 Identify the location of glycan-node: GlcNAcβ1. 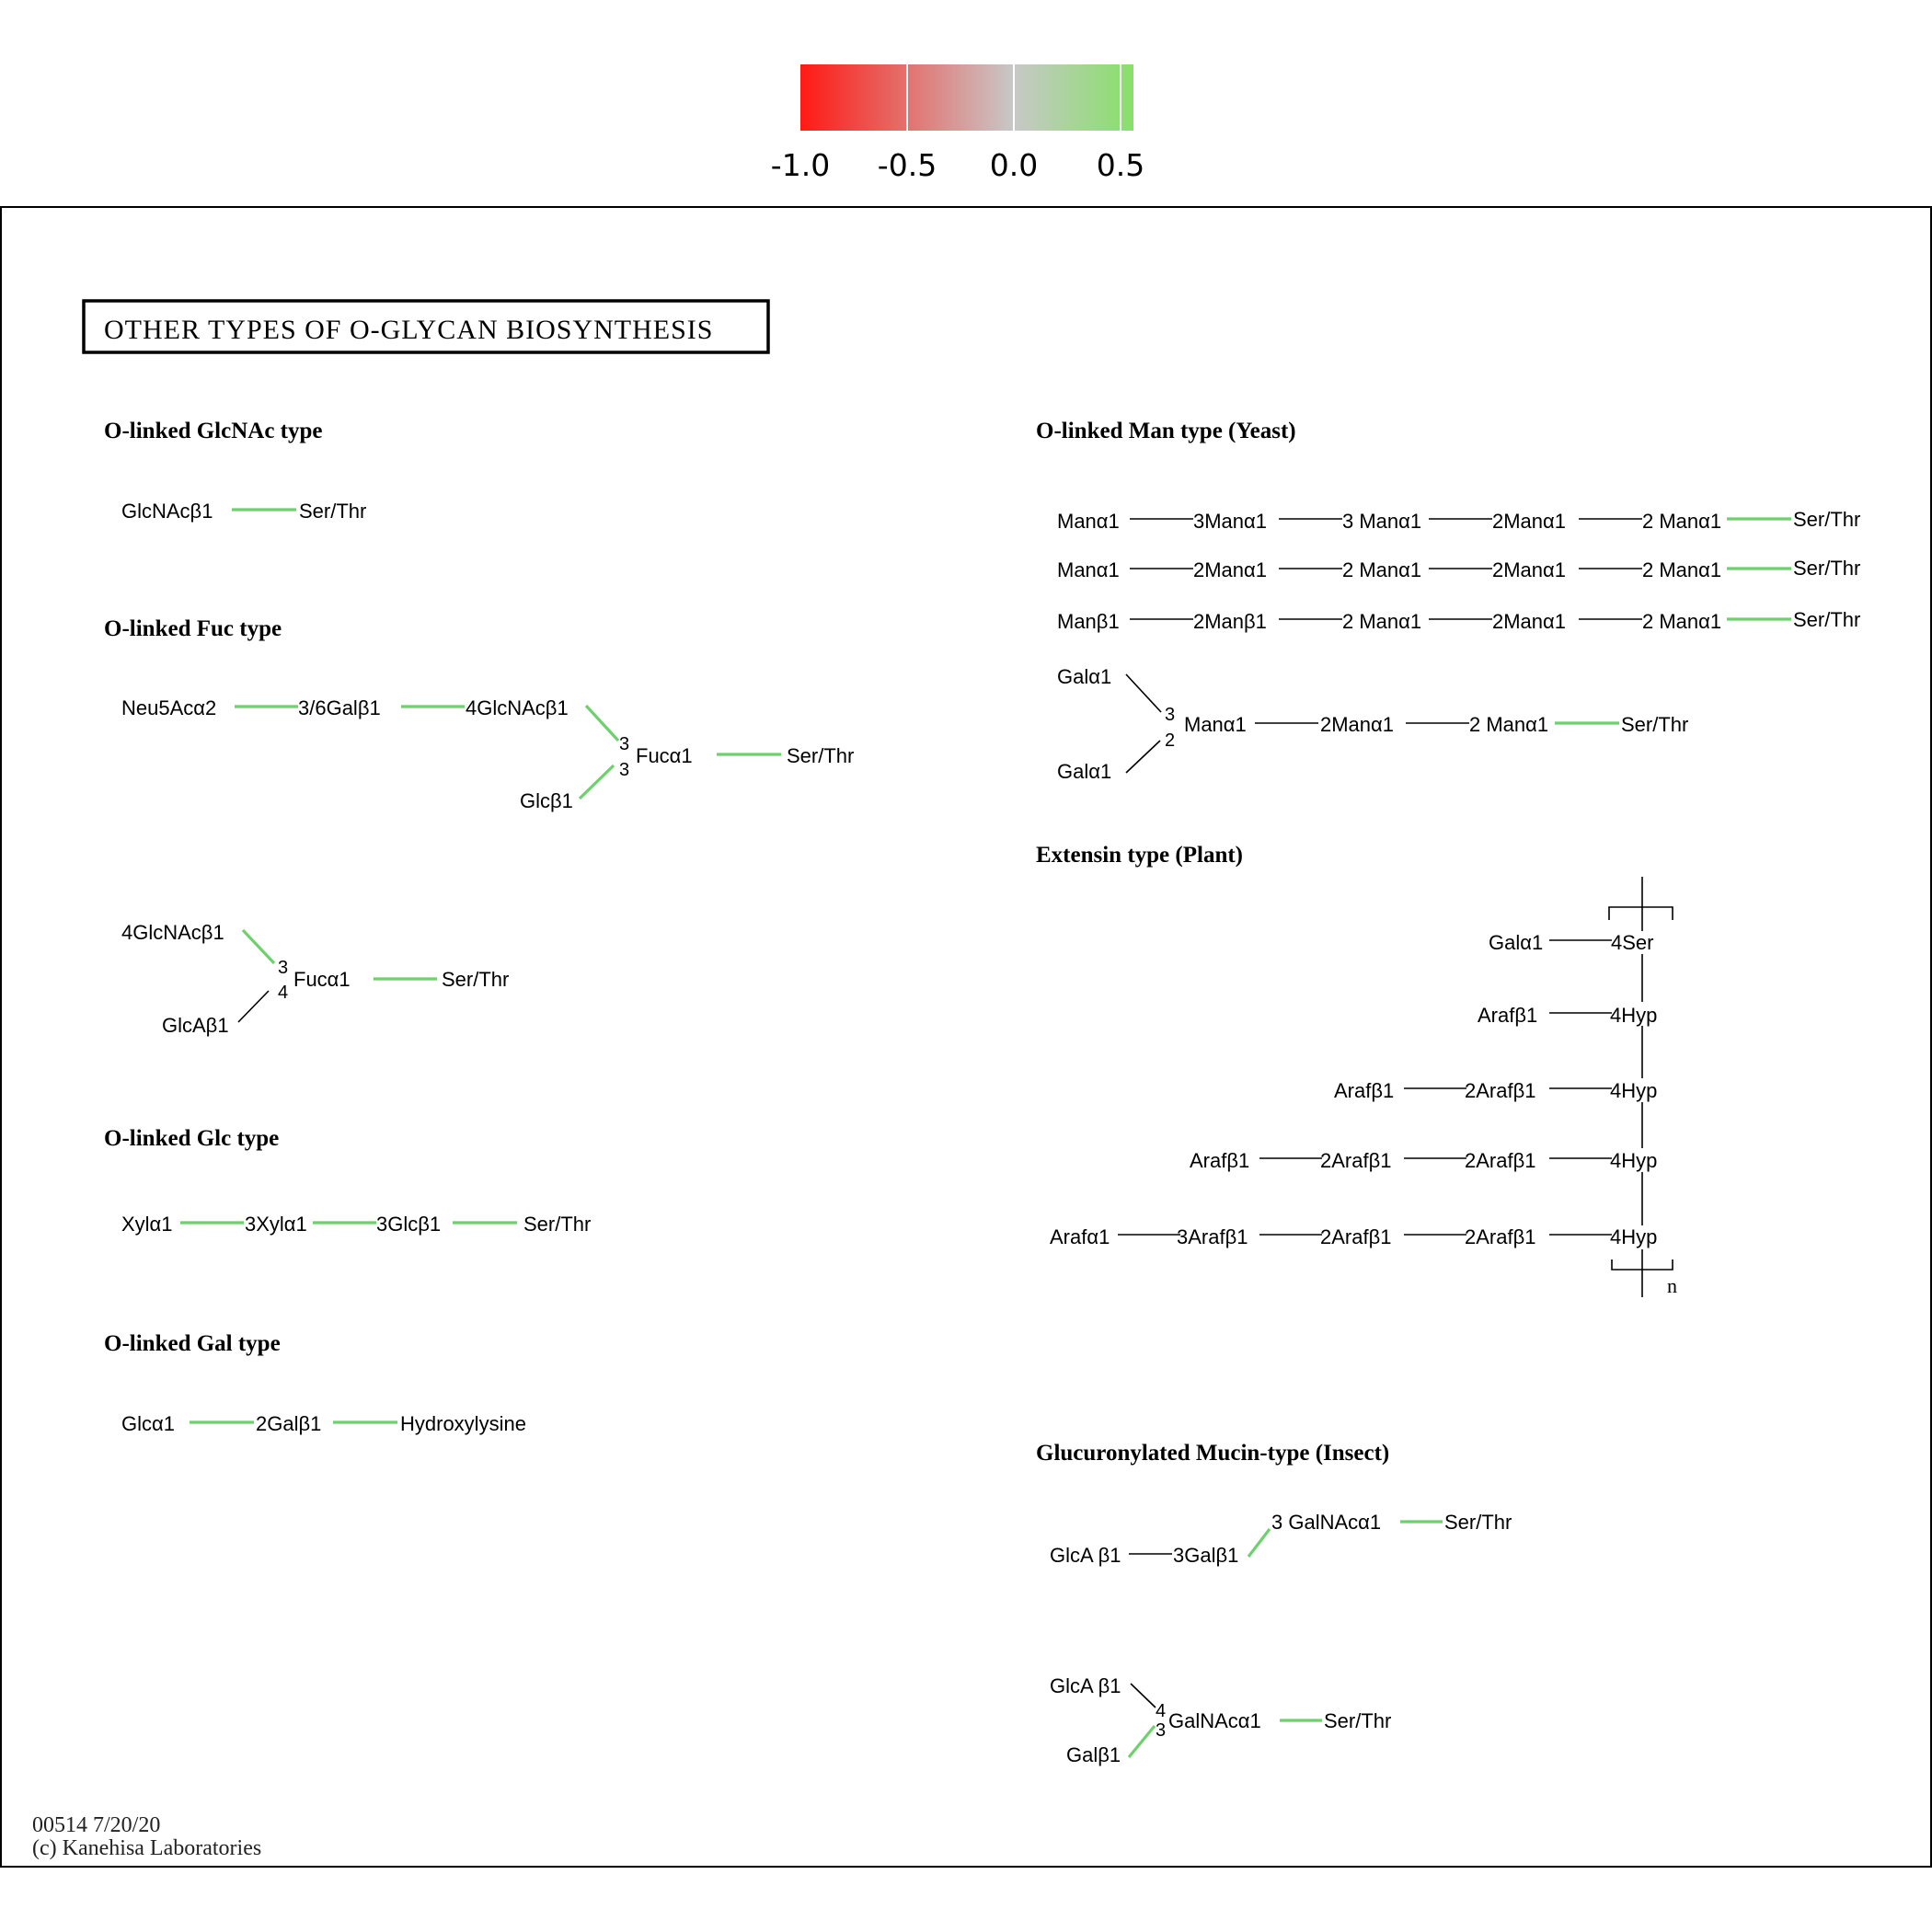
(167, 511).